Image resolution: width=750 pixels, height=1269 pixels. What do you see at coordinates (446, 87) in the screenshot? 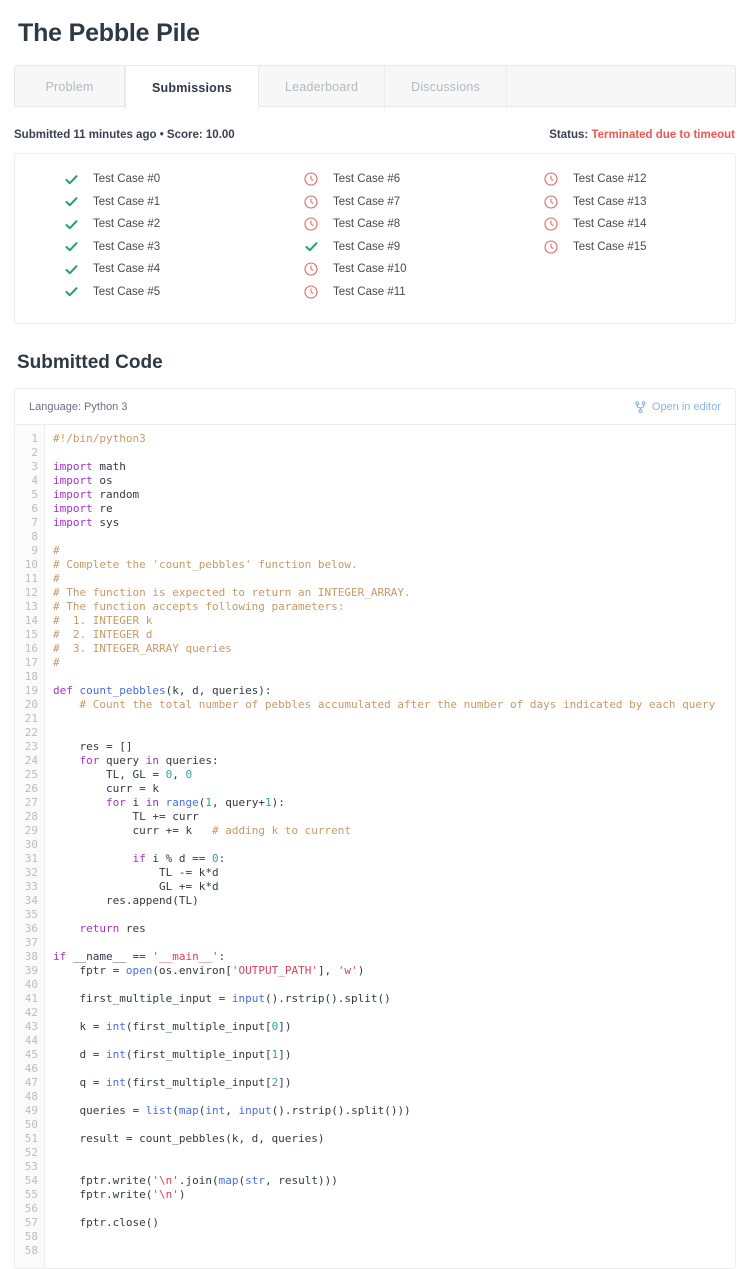
I see `tab-discussions: Discussions` at bounding box center [446, 87].